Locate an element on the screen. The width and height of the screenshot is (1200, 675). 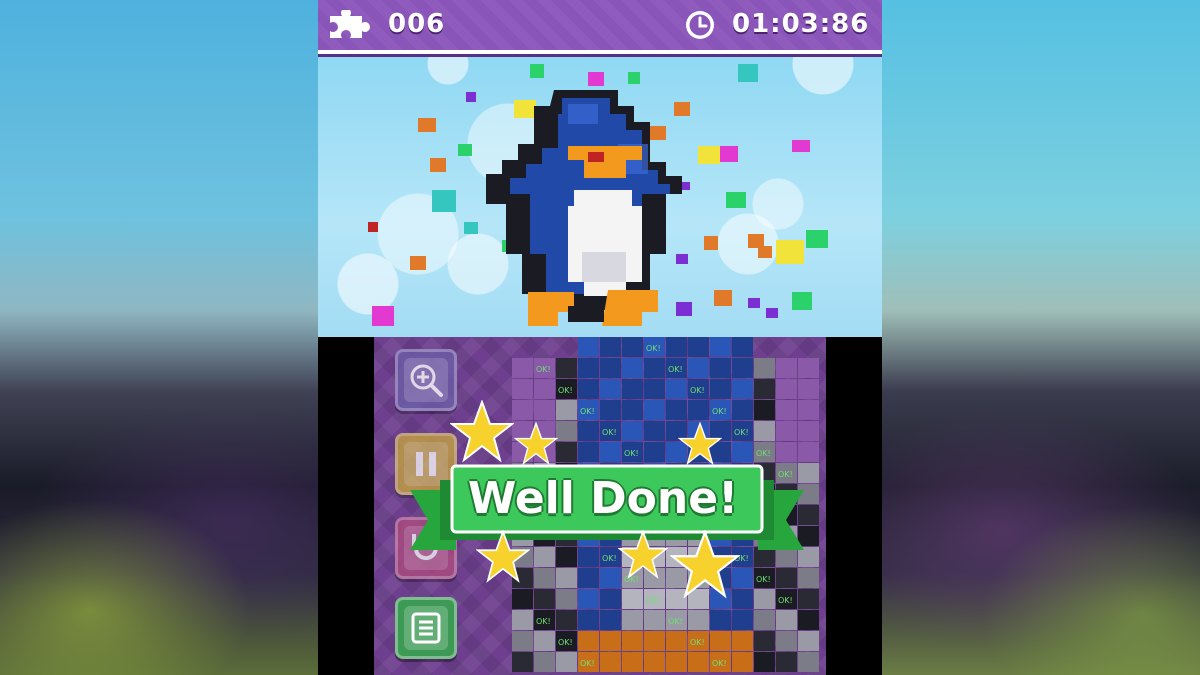
penguin-body is located at coordinates (584, 208).